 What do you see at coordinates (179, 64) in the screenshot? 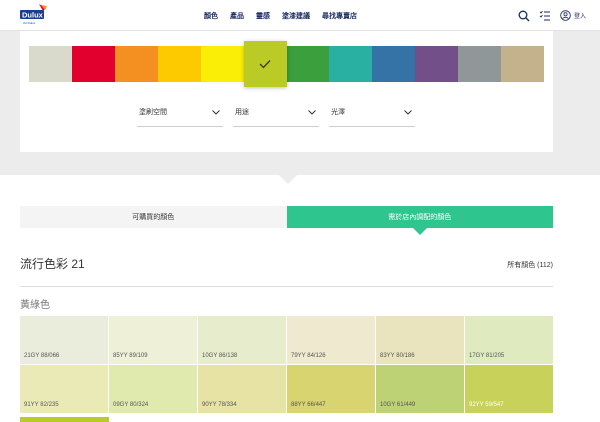
I see `swatch-amber` at bounding box center [179, 64].